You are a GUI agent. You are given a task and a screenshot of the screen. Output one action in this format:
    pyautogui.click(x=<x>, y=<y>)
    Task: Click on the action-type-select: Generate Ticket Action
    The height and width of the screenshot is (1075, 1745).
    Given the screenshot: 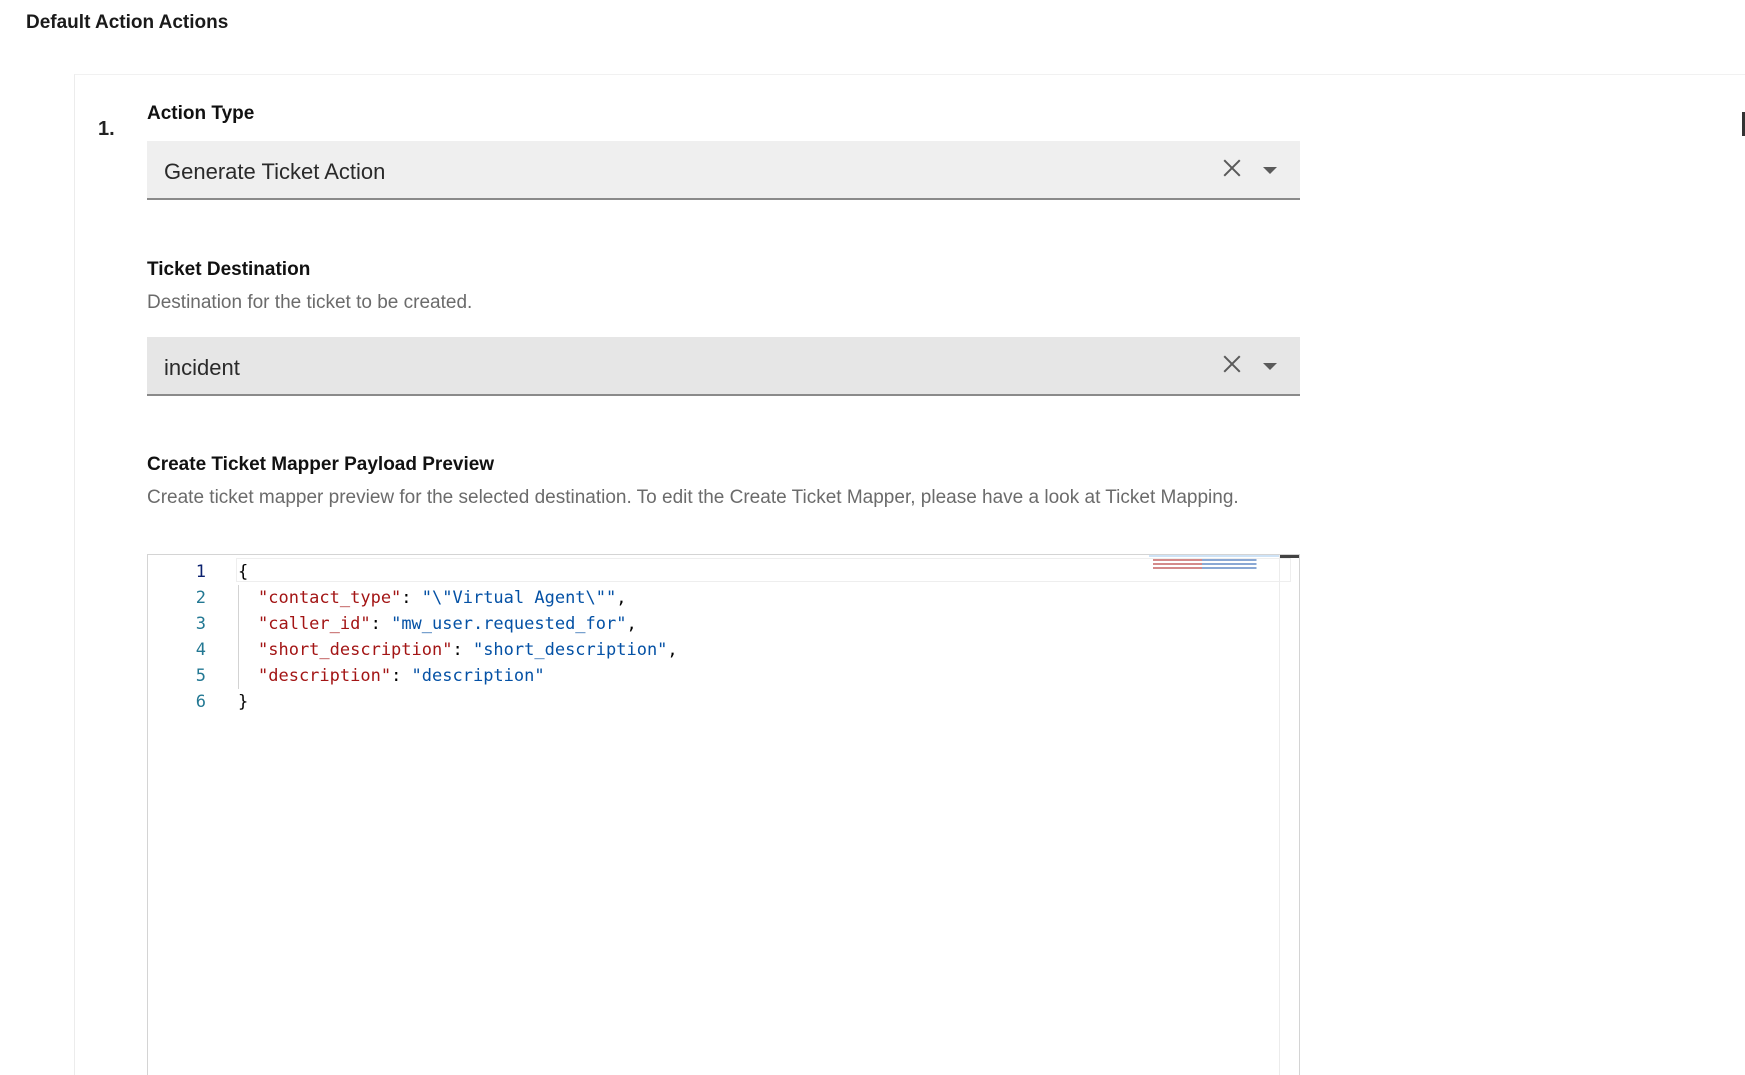 What is the action you would take?
    pyautogui.click(x=723, y=170)
    